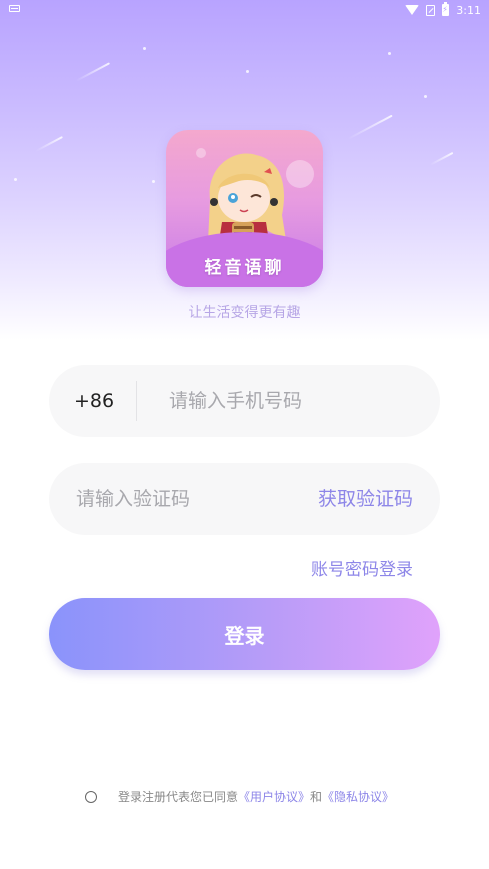  I want to click on notification-icon, so click(14, 8).